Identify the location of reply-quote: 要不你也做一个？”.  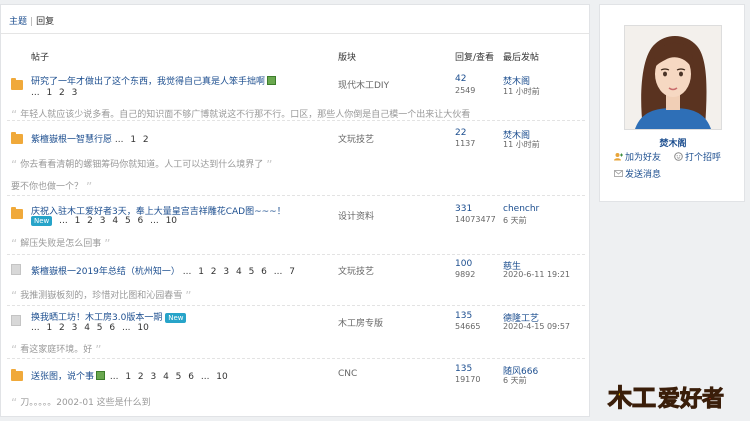
(51, 186).